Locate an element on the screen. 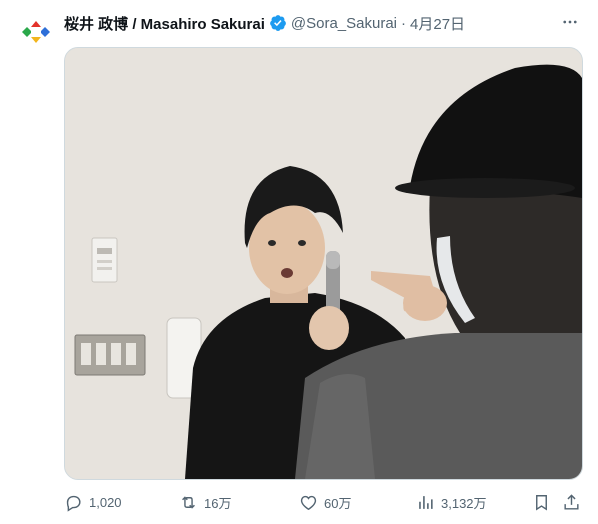 The image size is (598, 524). bookmark-icon is located at coordinates (541, 502).